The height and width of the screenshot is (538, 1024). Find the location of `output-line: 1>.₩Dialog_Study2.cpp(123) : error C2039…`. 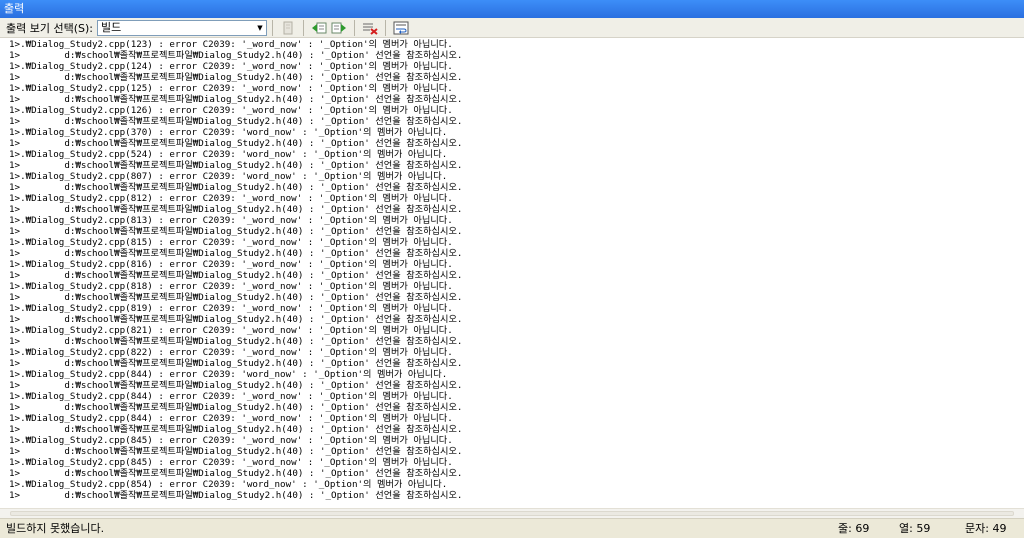

output-line: 1>.₩Dialog_Study2.cpp(123) : error C2039… is located at coordinates (231, 44).